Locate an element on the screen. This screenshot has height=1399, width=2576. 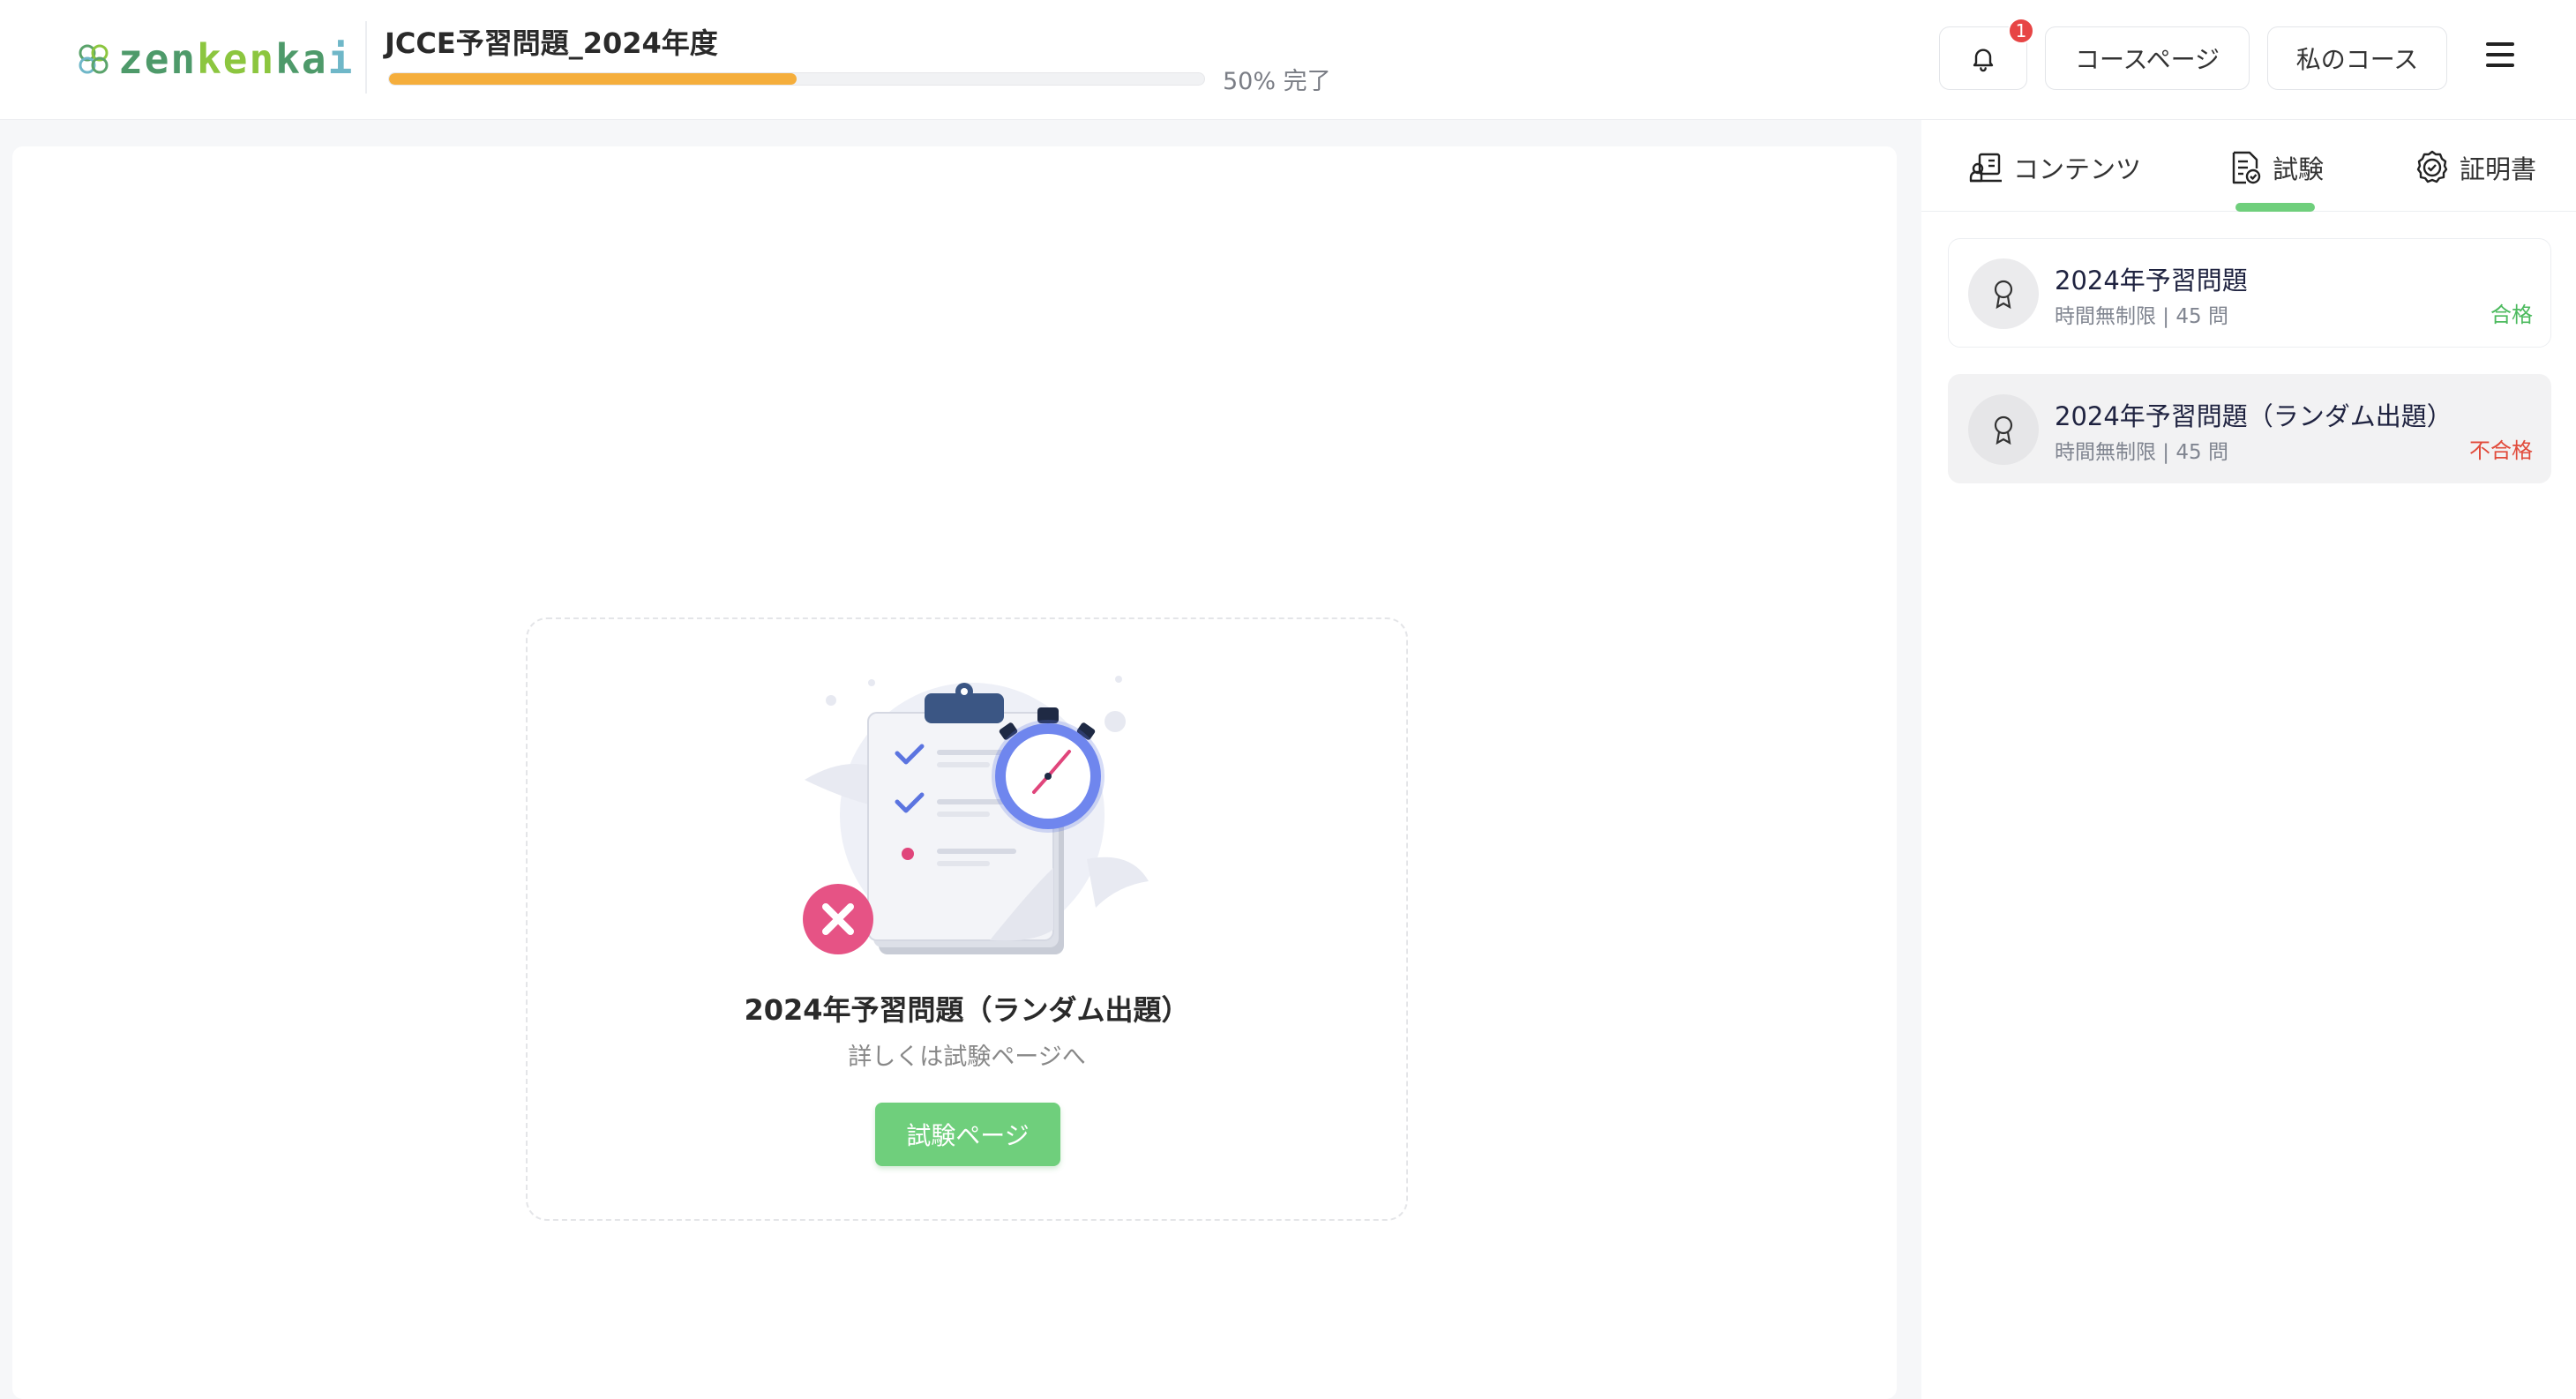
exam-item-title: 2024年予習問題 is located at coordinates (2151, 281).